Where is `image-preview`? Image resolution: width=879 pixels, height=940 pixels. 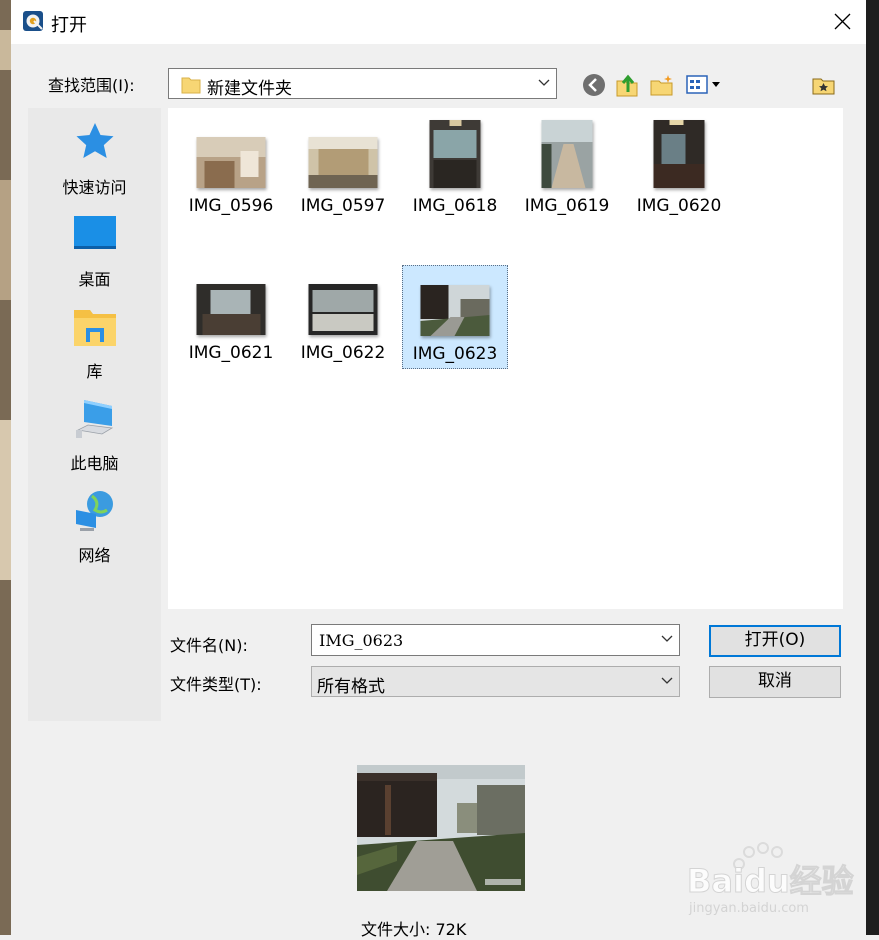
image-preview is located at coordinates (441, 828).